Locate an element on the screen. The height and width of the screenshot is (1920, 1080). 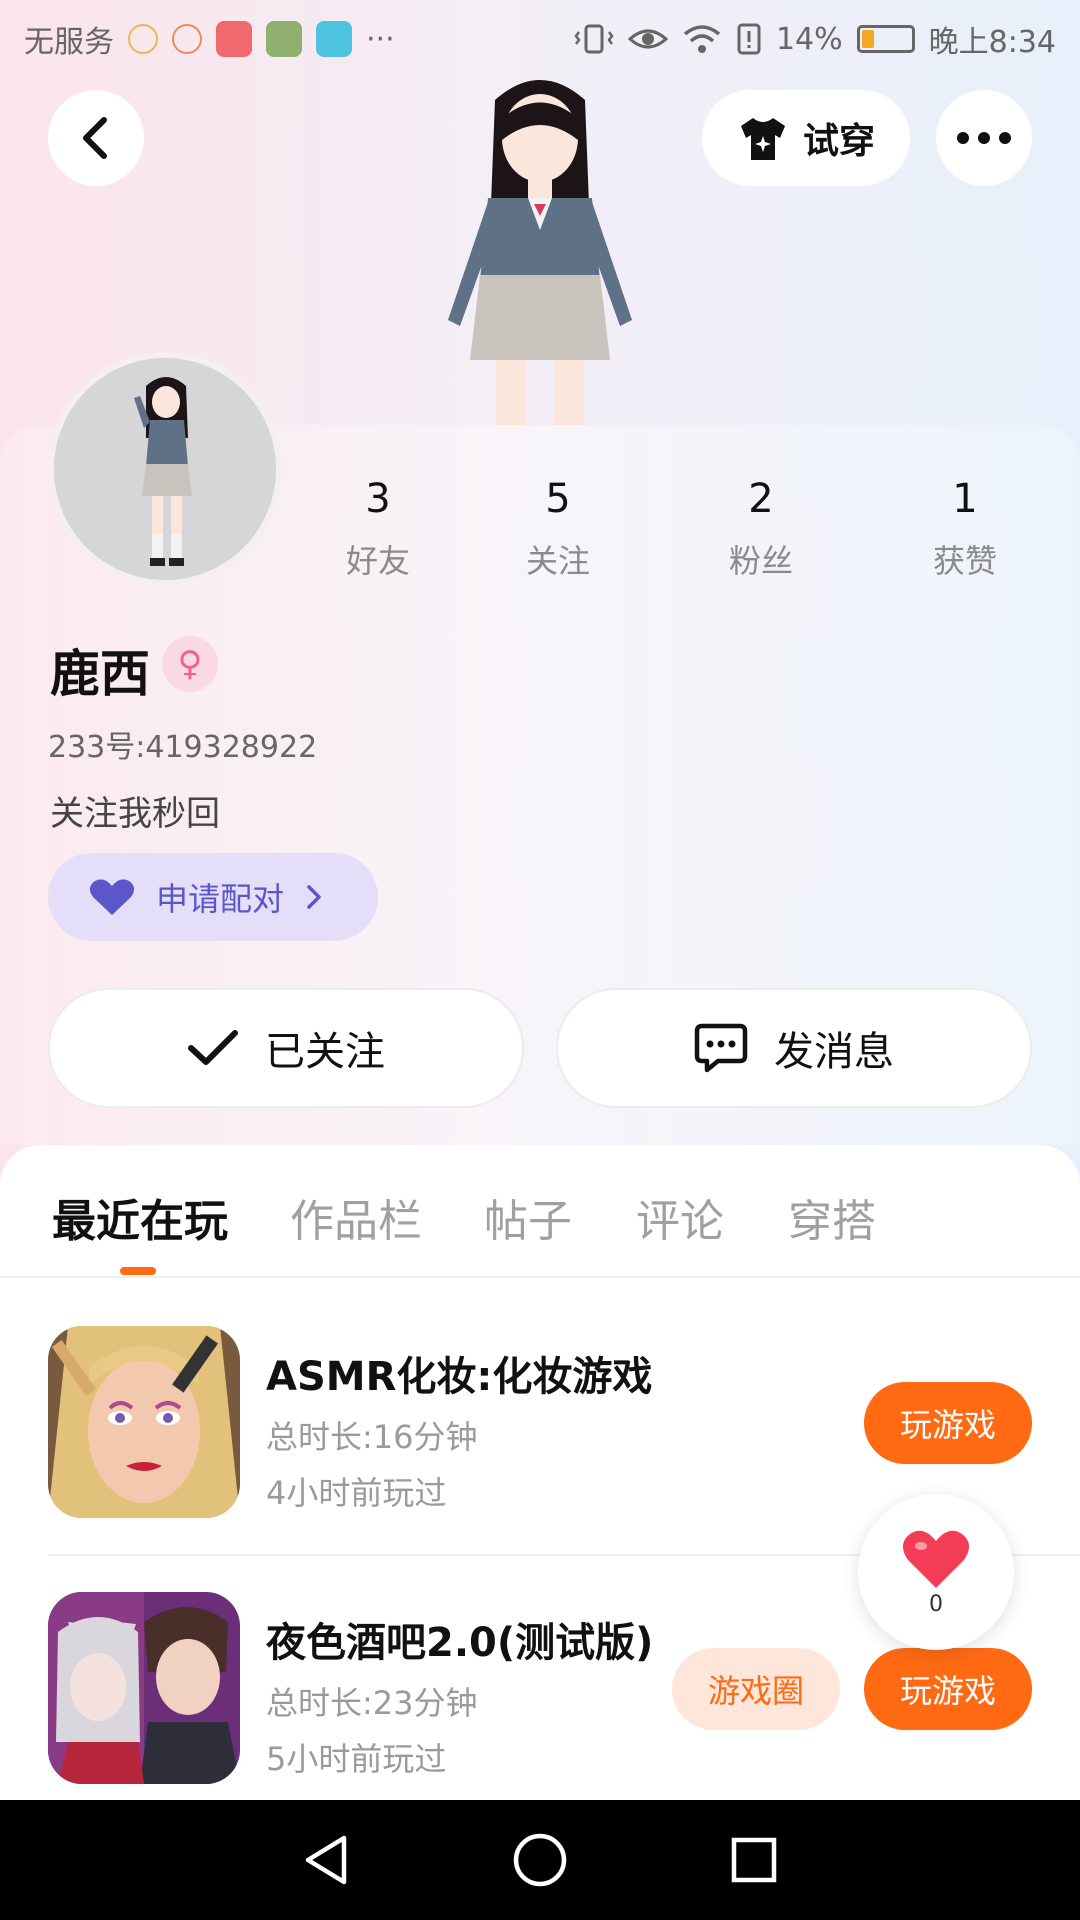
female-gender-icon: ♀ is located at coordinates (190, 664).